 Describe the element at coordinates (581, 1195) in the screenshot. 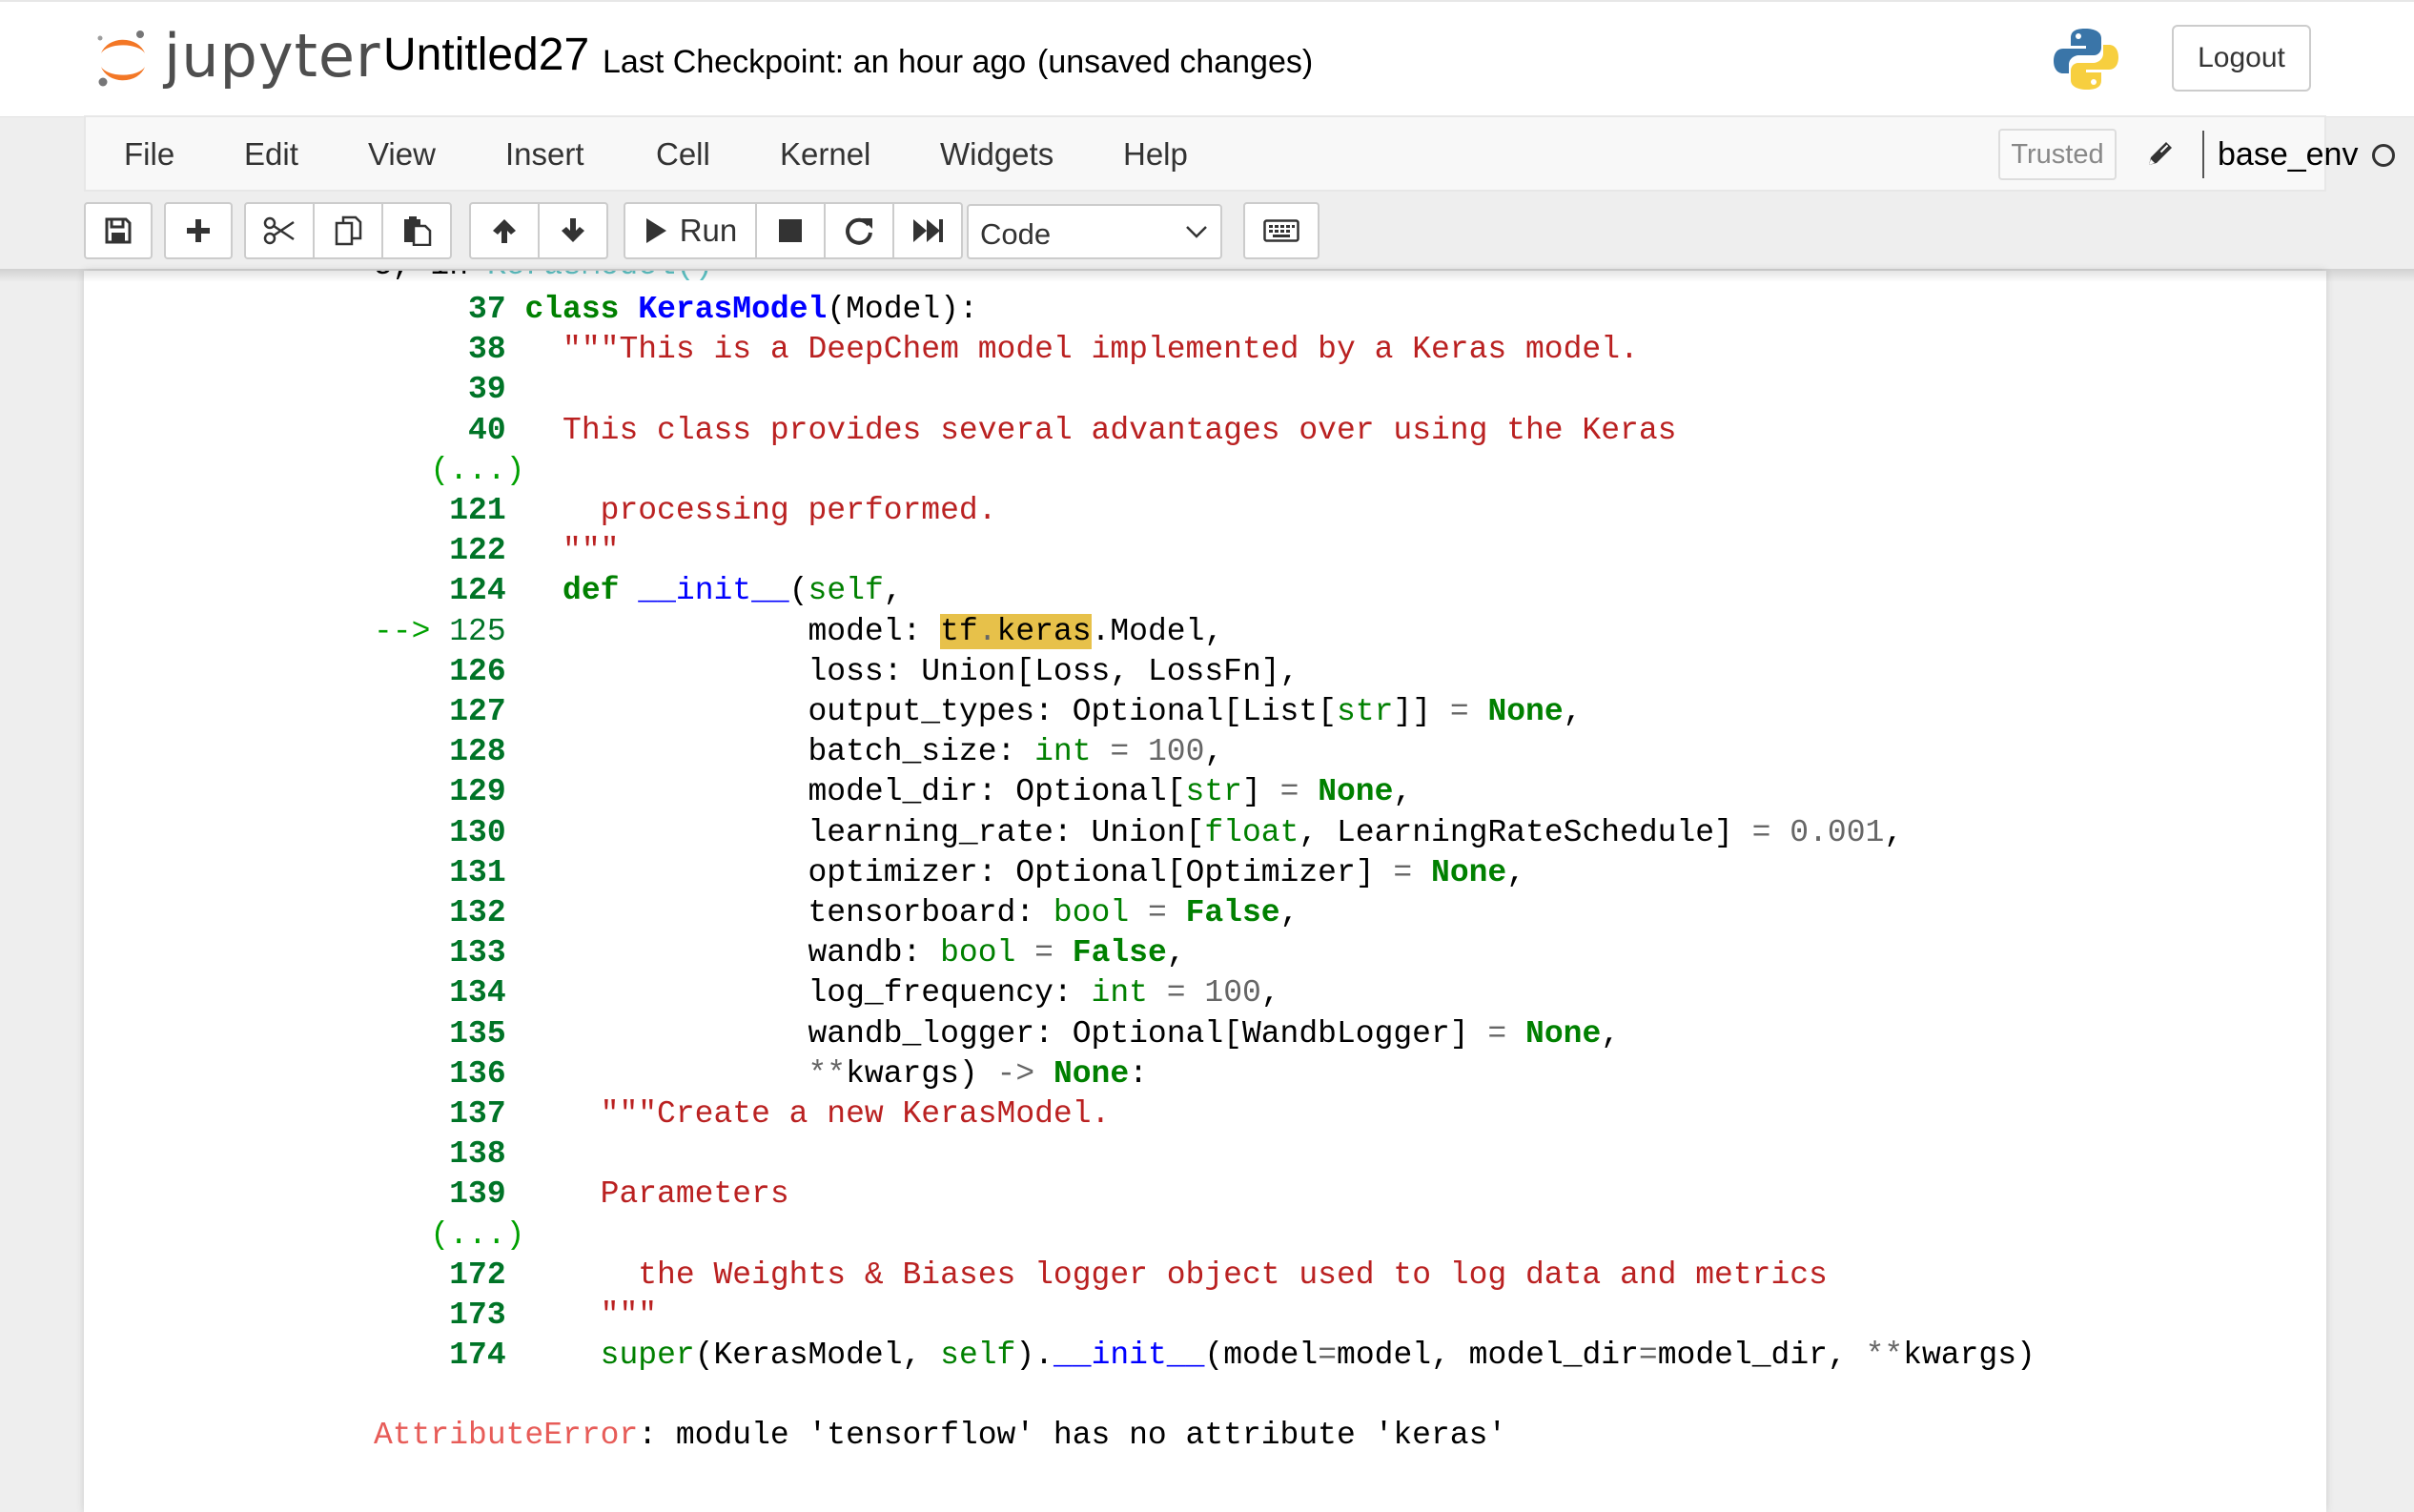

I see `traceback-line: 139 Parameters` at that location.